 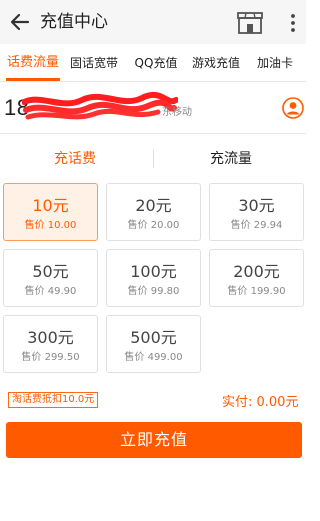 I want to click on amount-card-30: 30元 售价 29.94, so click(x=256, y=212).